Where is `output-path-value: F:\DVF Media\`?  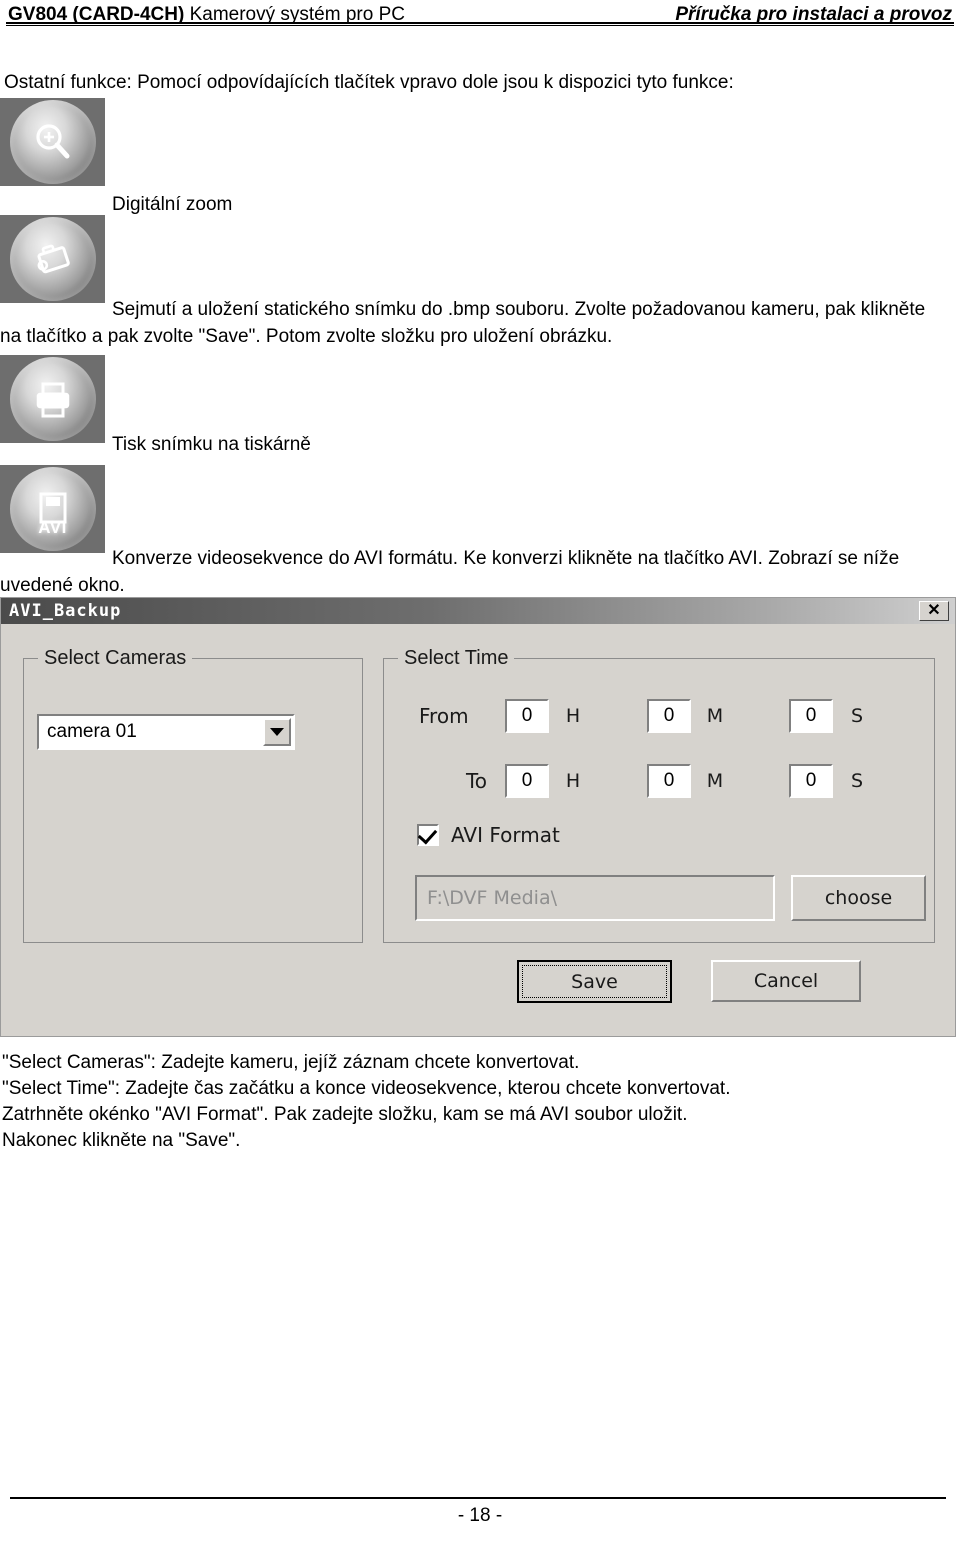 output-path-value: F:\DVF Media\ is located at coordinates (492, 898).